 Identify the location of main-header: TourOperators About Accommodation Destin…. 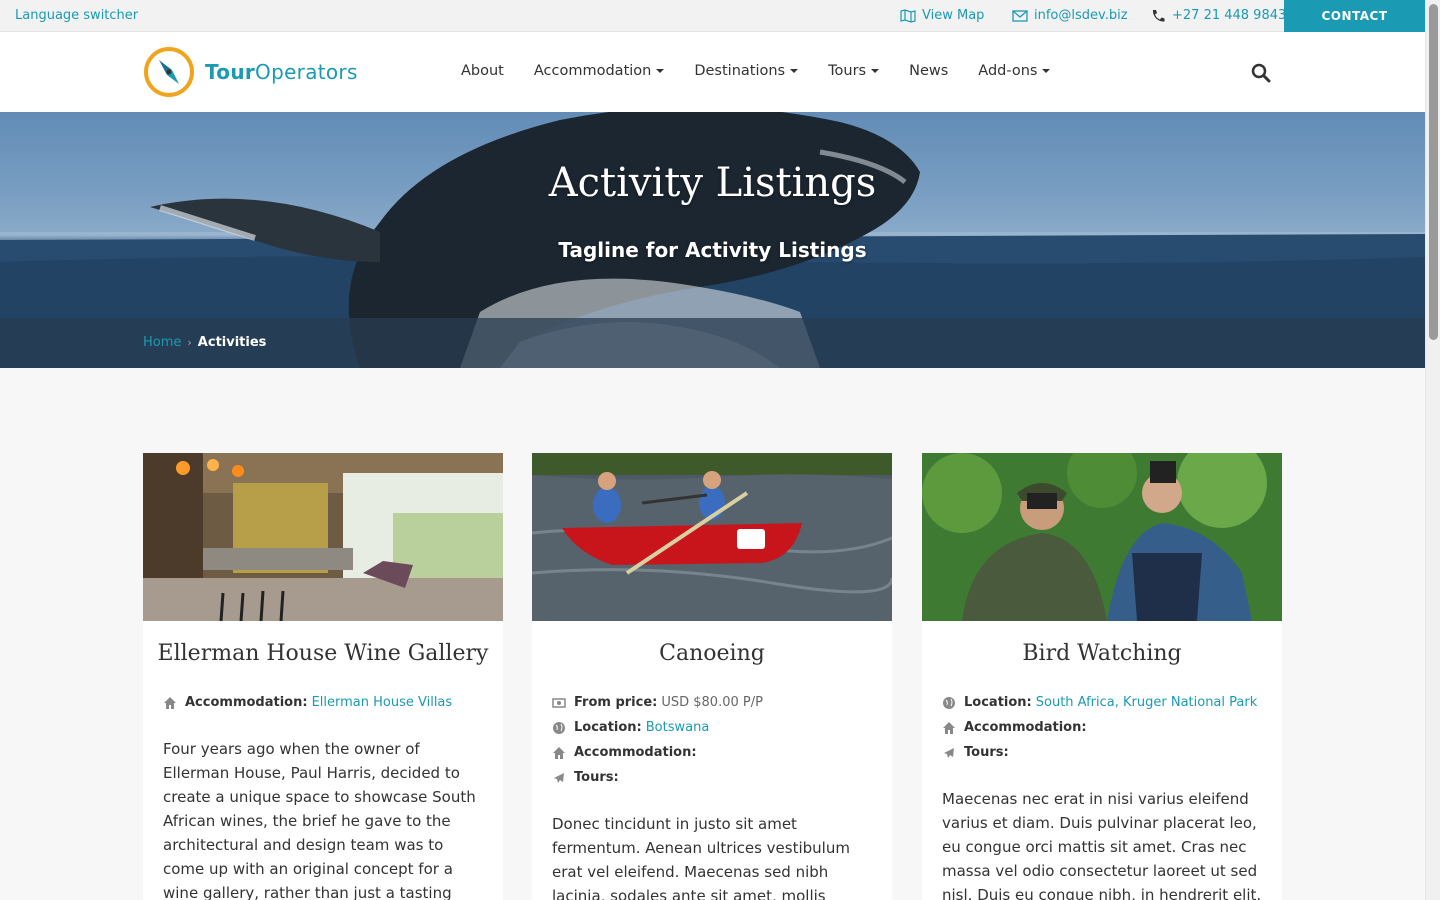
(712, 72).